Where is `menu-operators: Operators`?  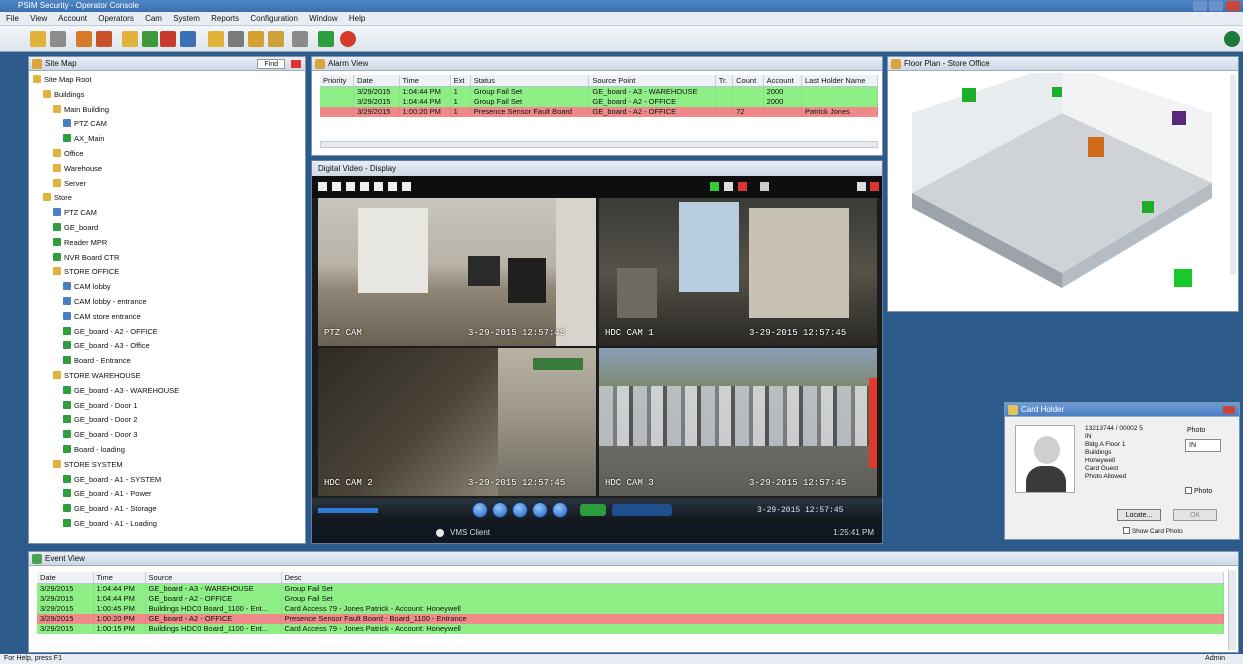 menu-operators: Operators is located at coordinates (116, 18).